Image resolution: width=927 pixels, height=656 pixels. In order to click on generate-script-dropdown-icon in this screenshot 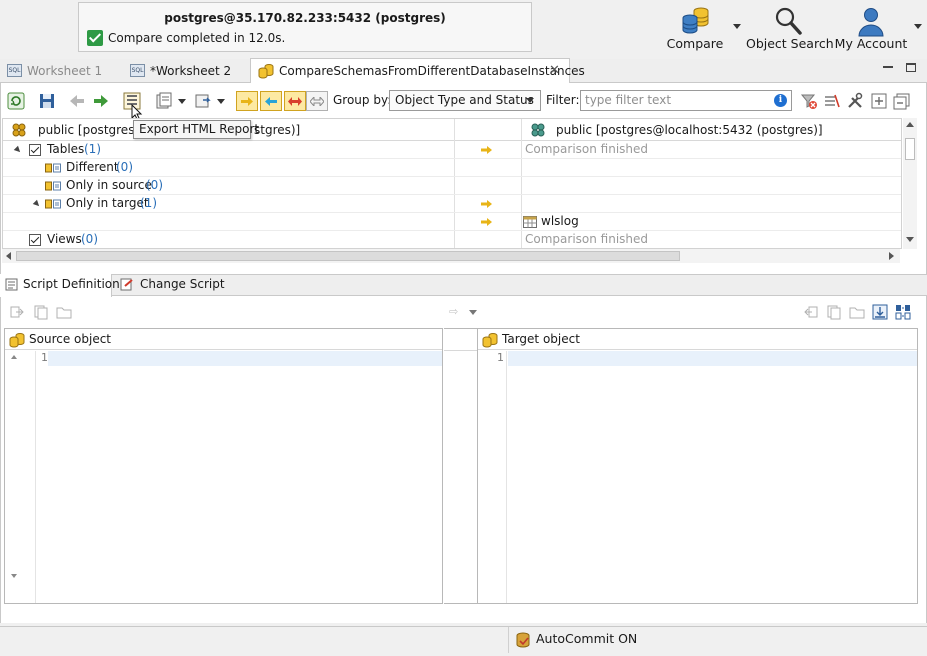, I will do `click(182, 101)`.